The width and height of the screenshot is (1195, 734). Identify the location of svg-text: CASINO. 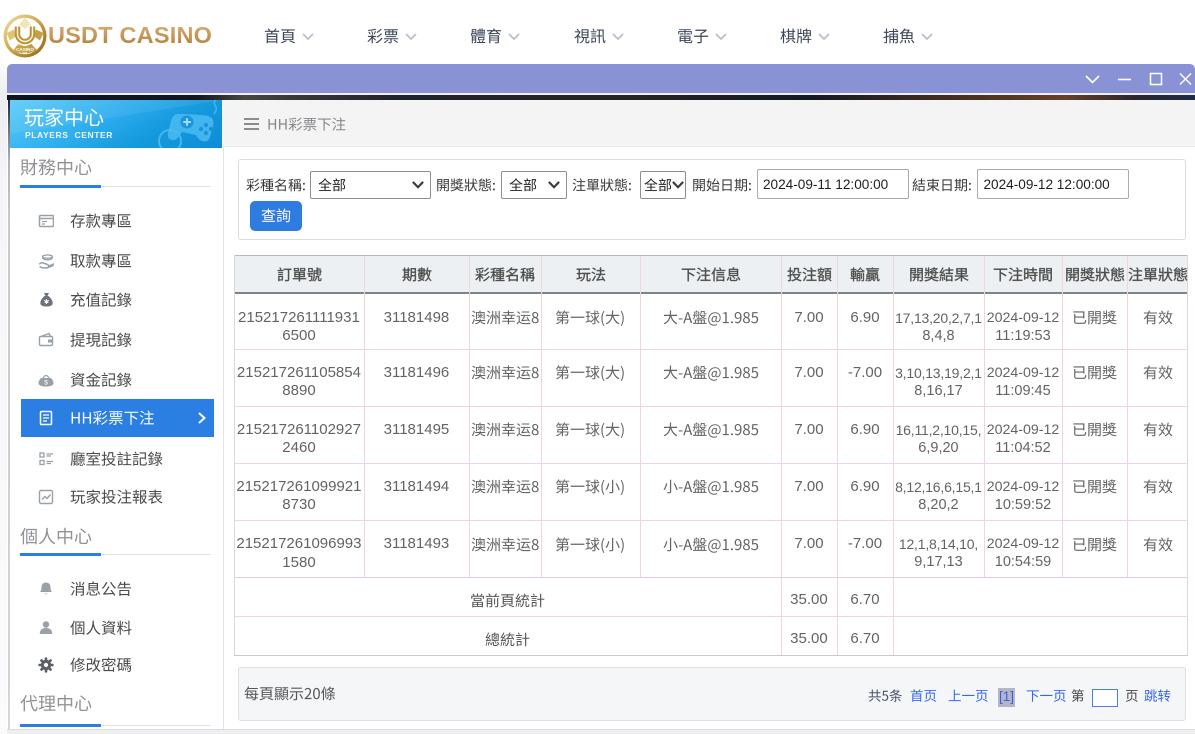
(25, 49).